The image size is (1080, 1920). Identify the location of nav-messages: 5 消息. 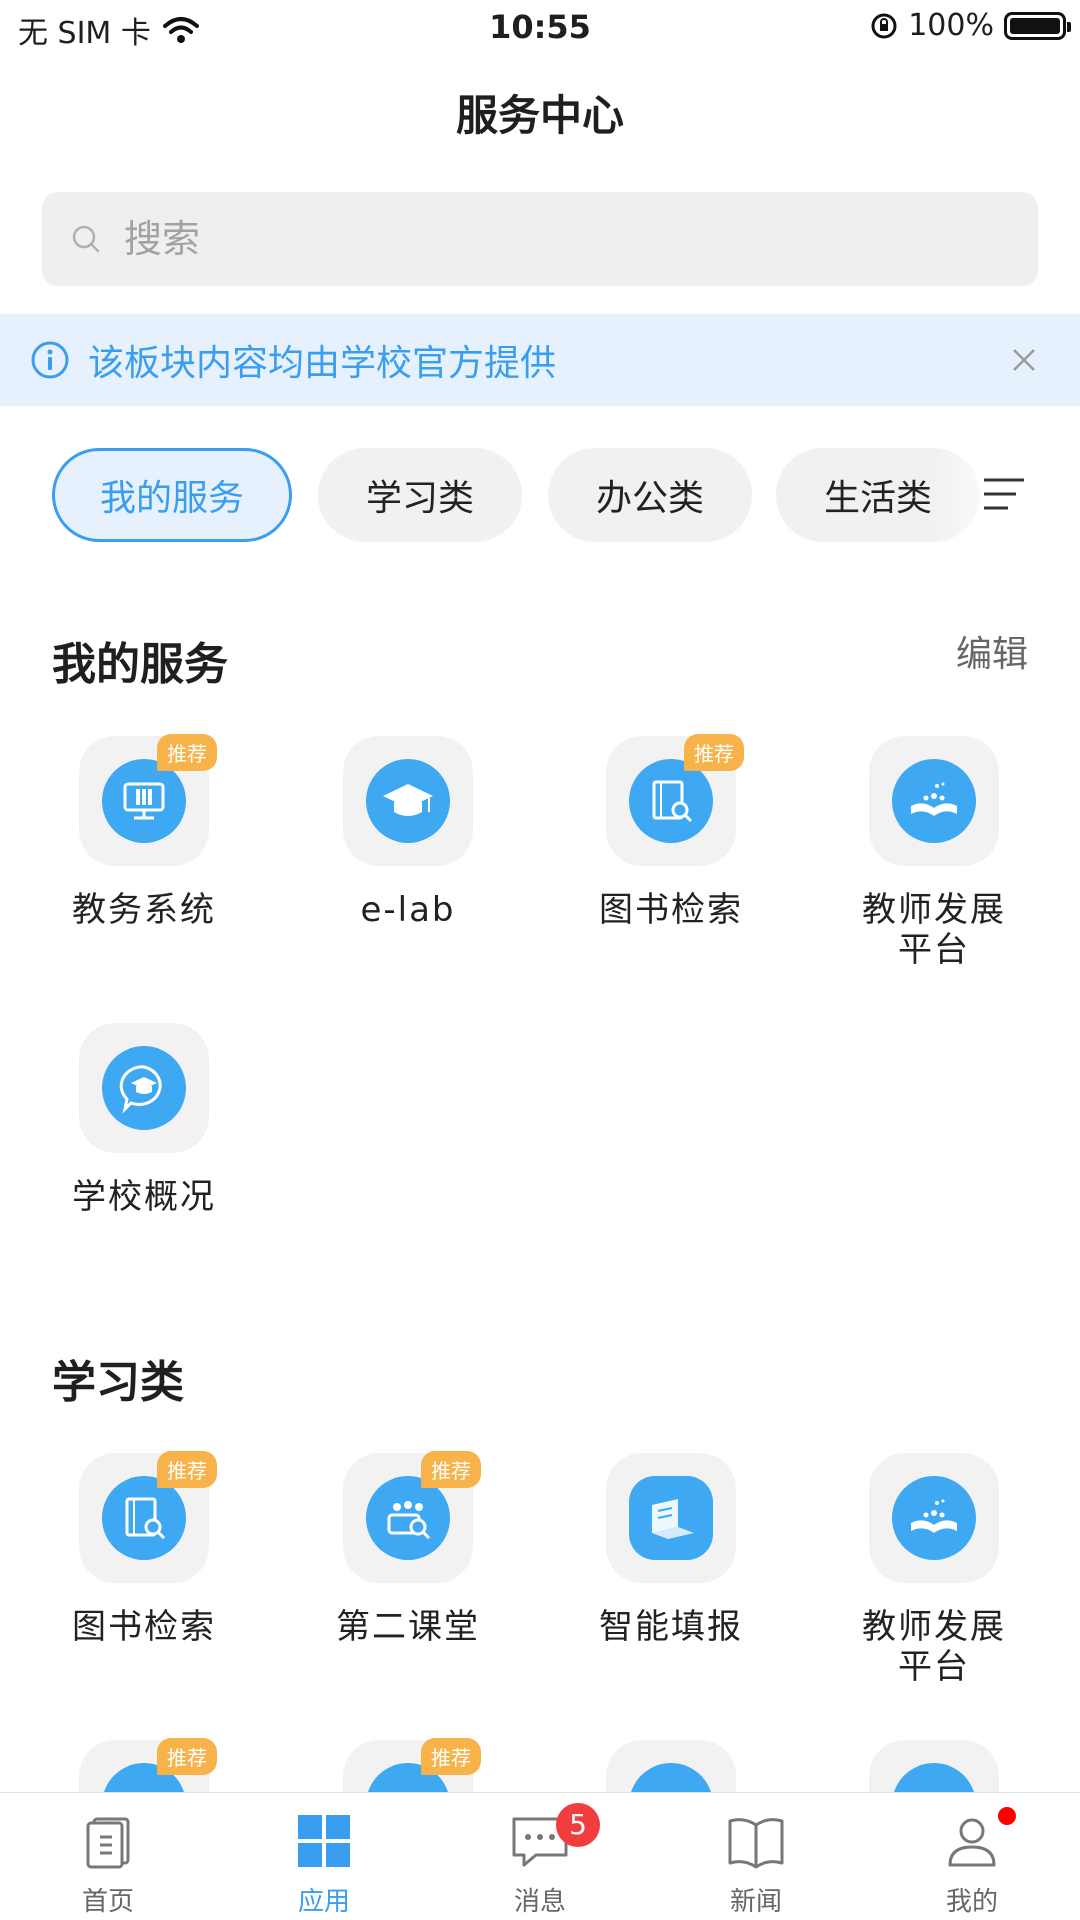
(540, 1856).